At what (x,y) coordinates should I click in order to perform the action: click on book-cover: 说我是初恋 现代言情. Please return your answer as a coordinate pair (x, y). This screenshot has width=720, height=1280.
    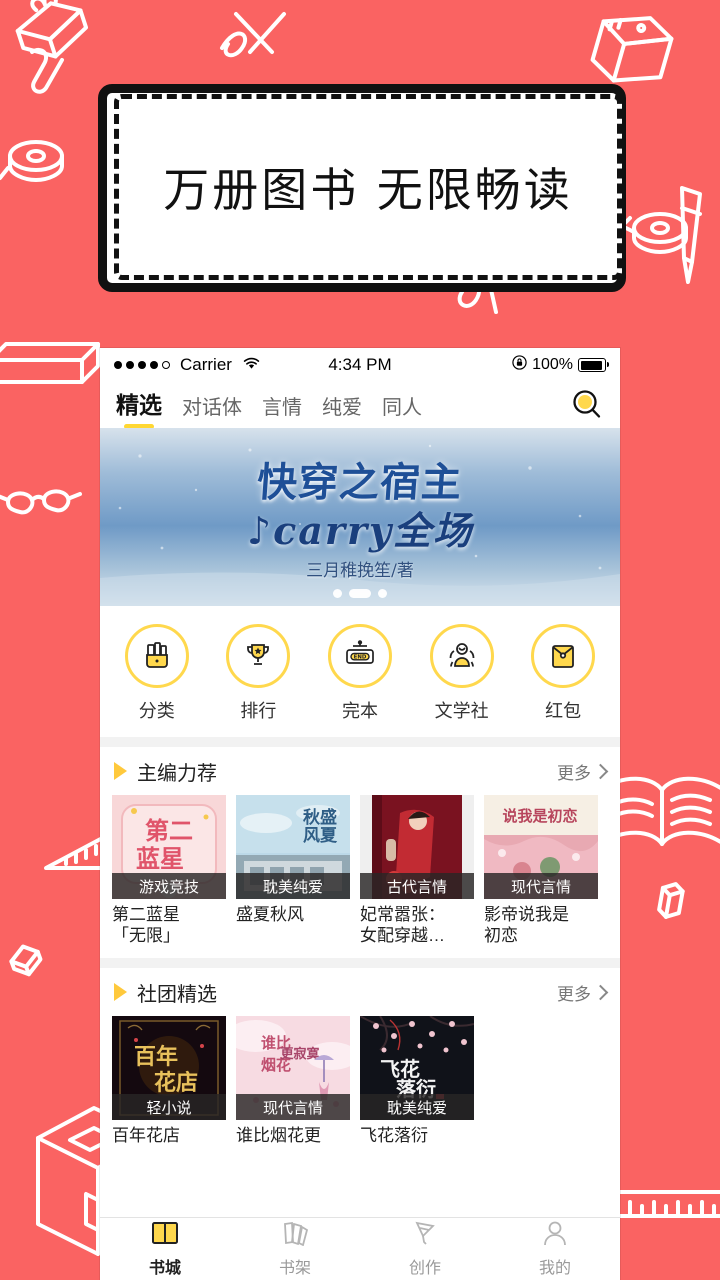
    Looking at the image, I should click on (541, 847).